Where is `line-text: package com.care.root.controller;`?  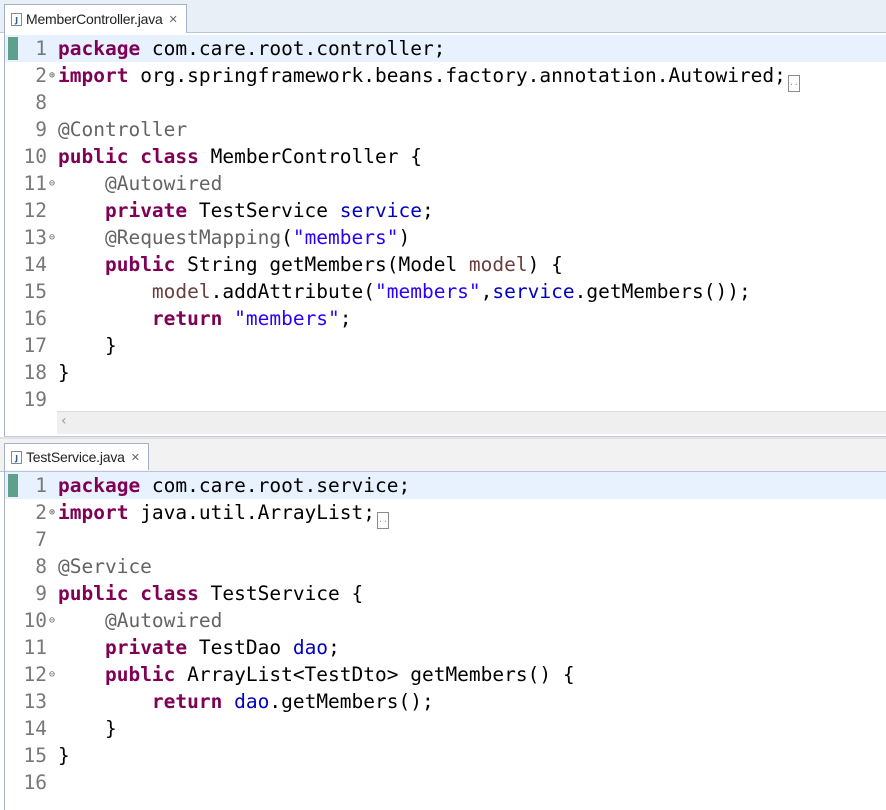 line-text: package com.care.root.controller; is located at coordinates (251, 48).